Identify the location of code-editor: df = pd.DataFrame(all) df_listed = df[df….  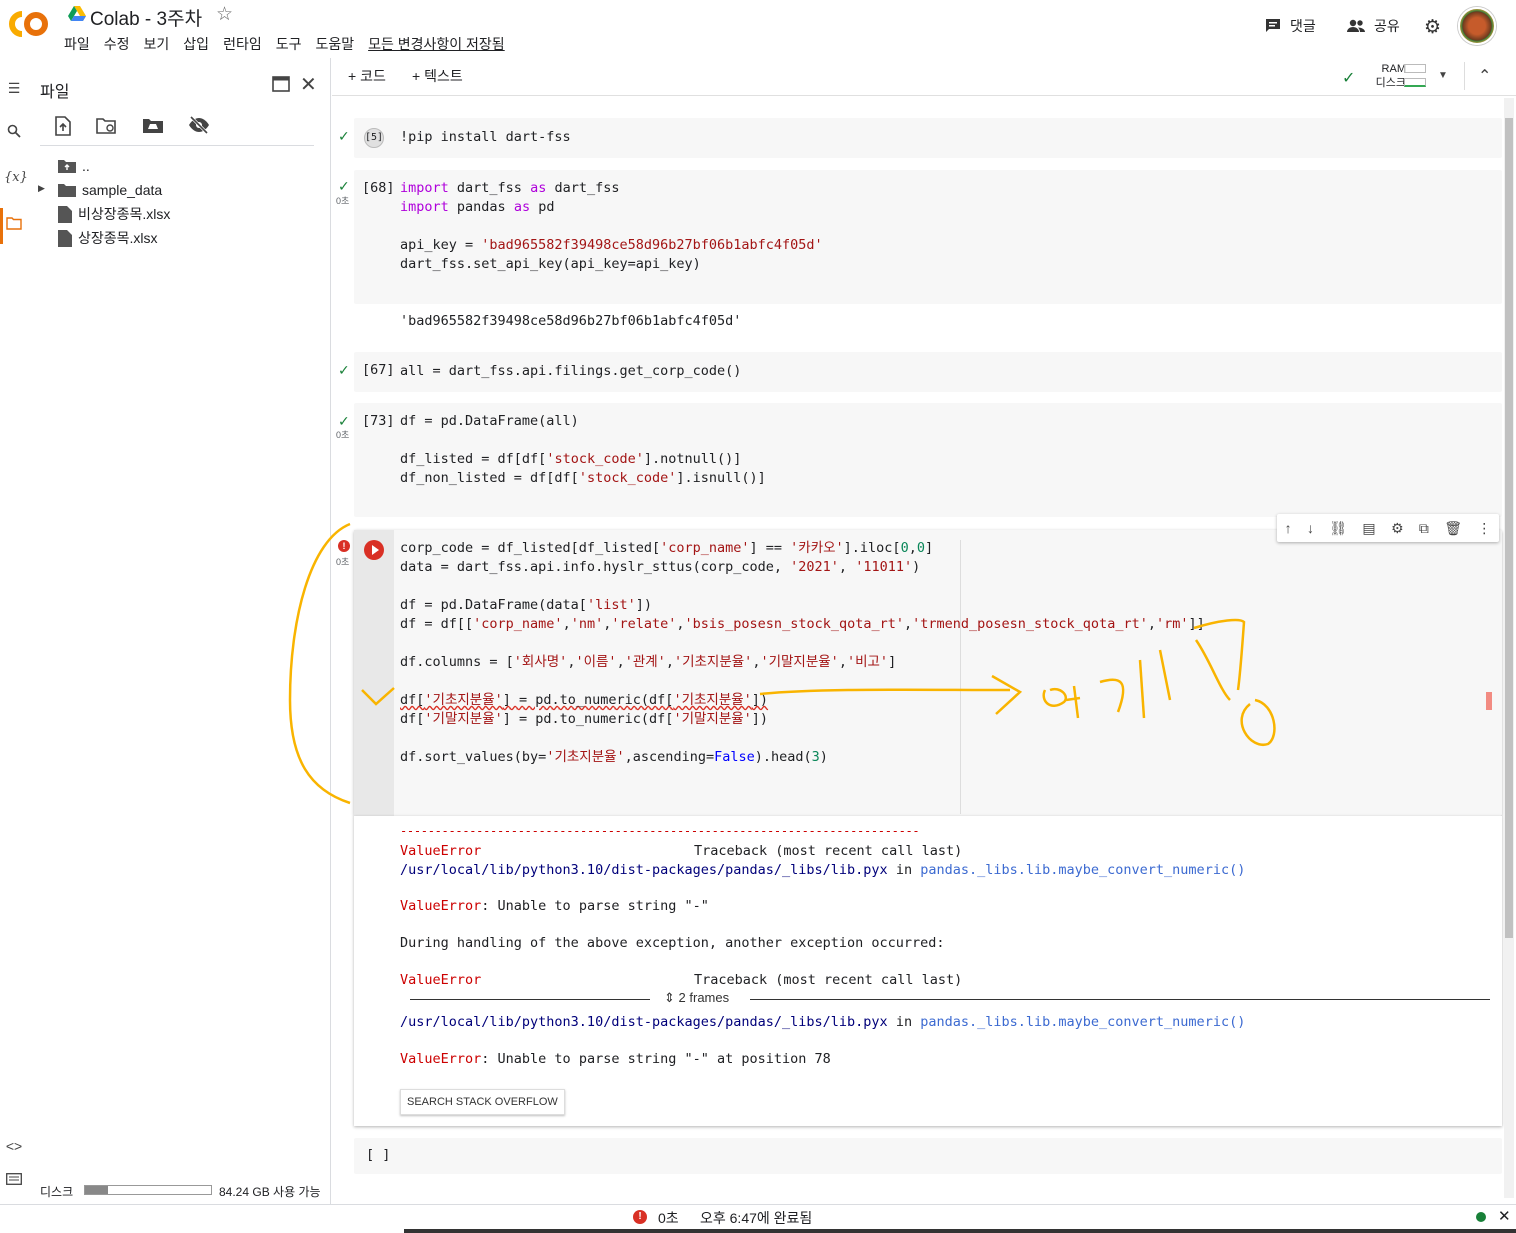
(583, 450).